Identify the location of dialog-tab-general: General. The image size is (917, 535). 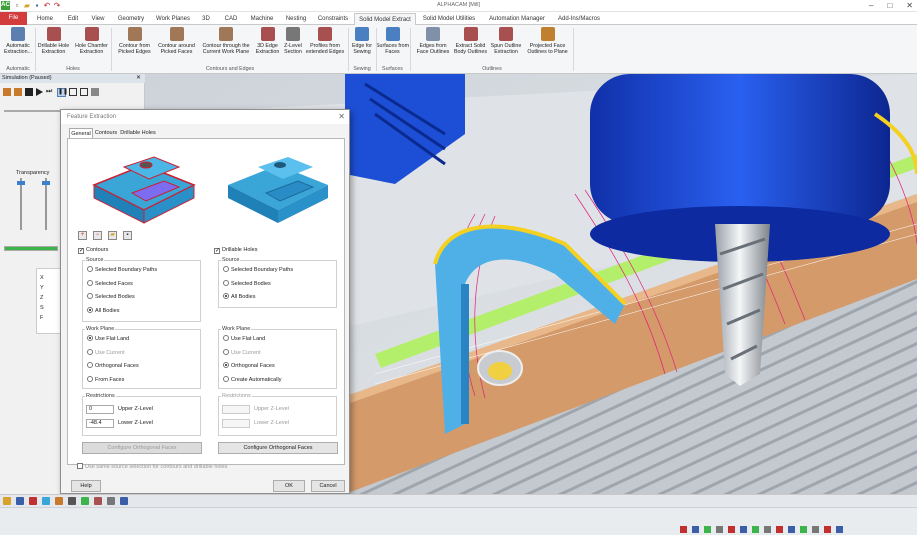
(81, 133).